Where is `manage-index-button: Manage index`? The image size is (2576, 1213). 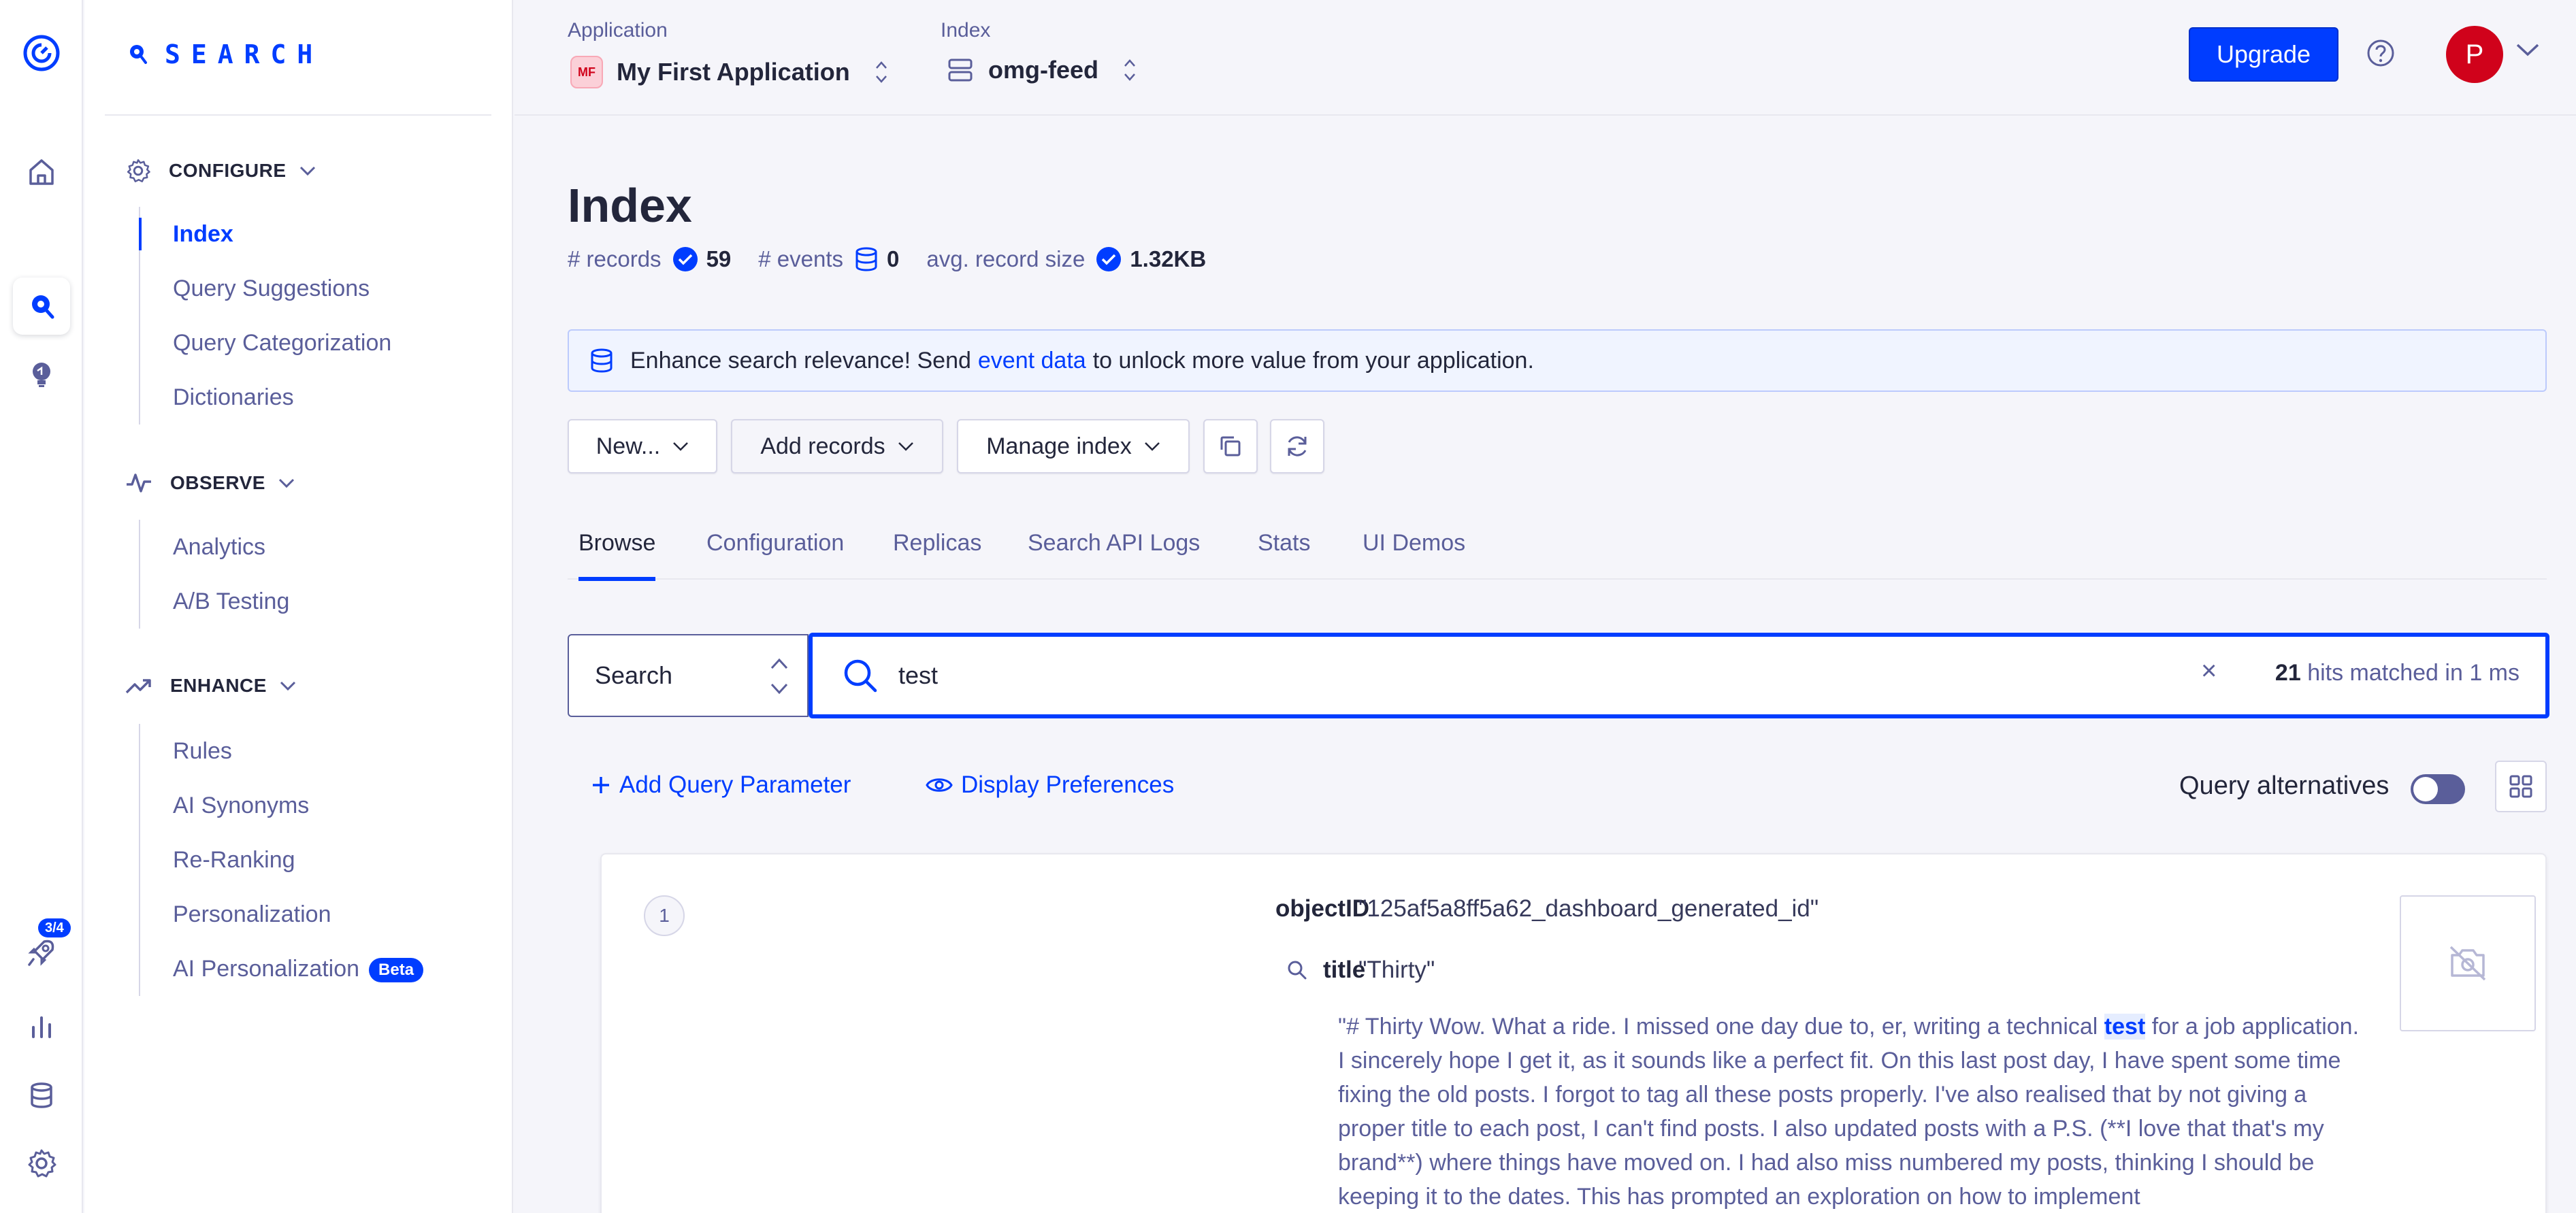 manage-index-button: Manage index is located at coordinates (1073, 446).